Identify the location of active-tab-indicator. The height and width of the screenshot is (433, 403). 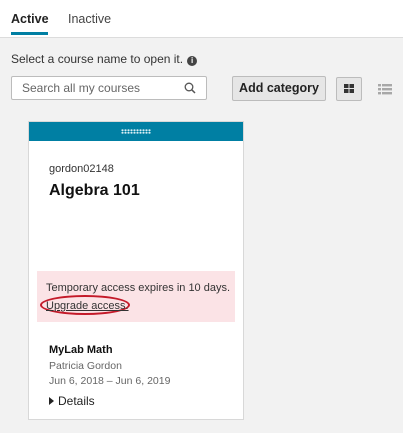
(29, 33).